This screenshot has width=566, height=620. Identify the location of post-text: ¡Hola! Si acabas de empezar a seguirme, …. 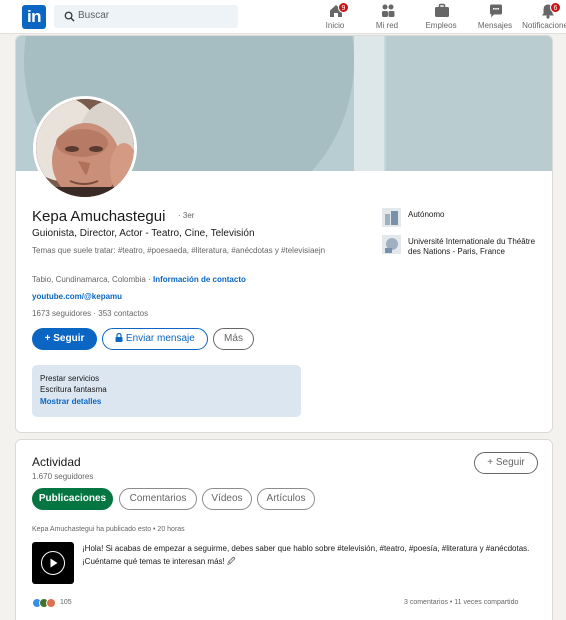
(311, 555).